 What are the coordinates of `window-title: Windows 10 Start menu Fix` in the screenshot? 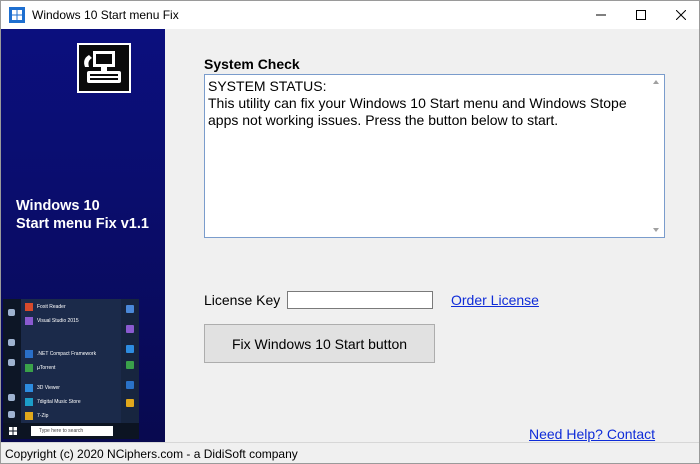 It's located at (105, 15).